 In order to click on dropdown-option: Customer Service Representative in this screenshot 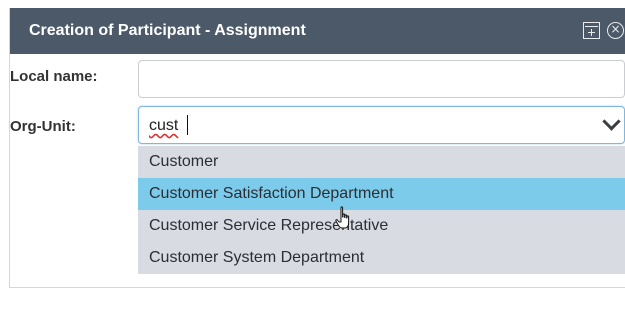, I will do `click(381, 226)`.